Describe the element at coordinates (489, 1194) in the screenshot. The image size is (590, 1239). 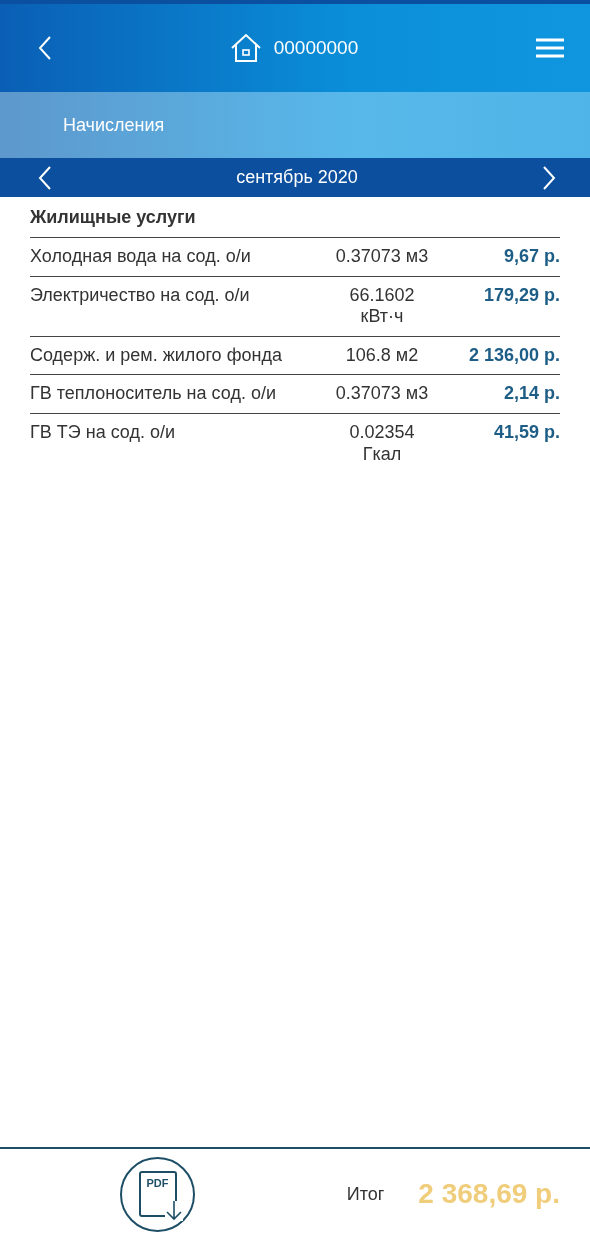
I see `total-amount: 2 368,69 р.` at that location.